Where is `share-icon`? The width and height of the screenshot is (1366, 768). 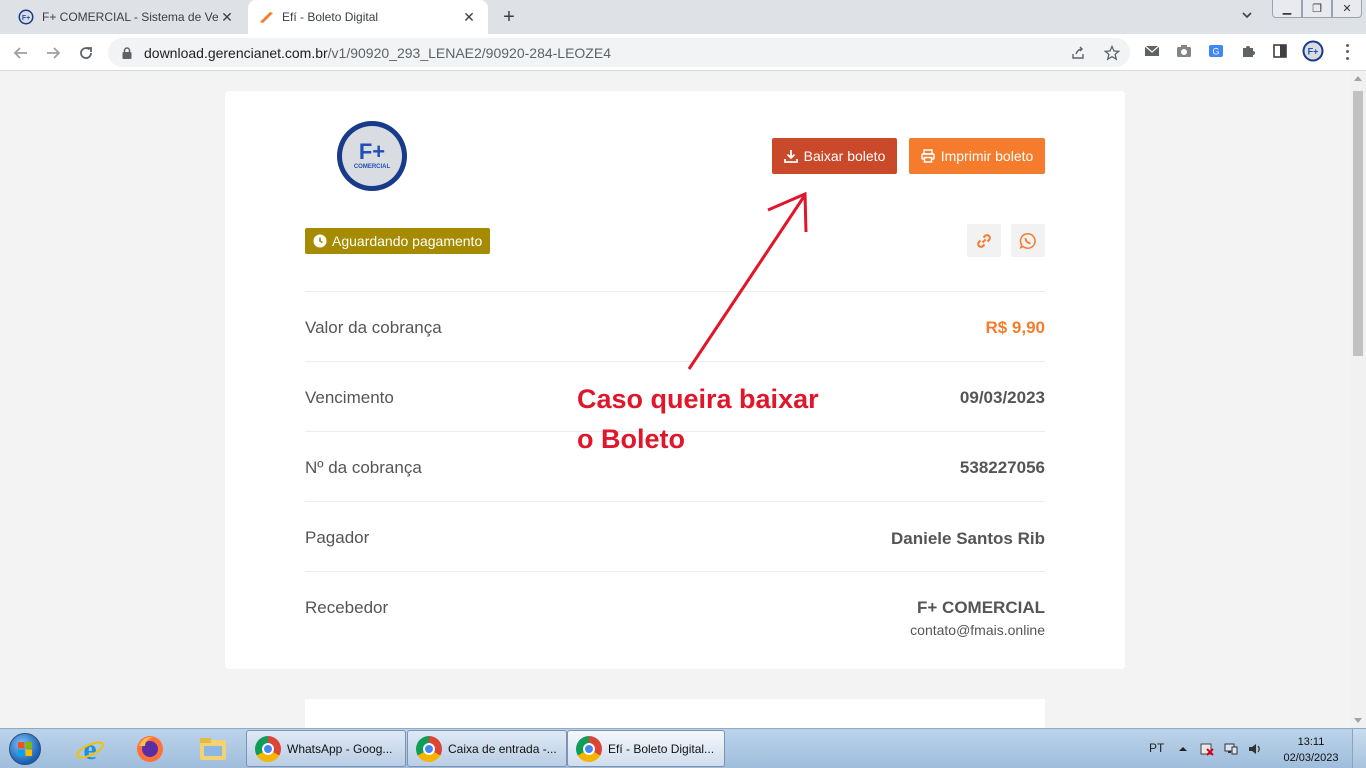 share-icon is located at coordinates (1078, 53).